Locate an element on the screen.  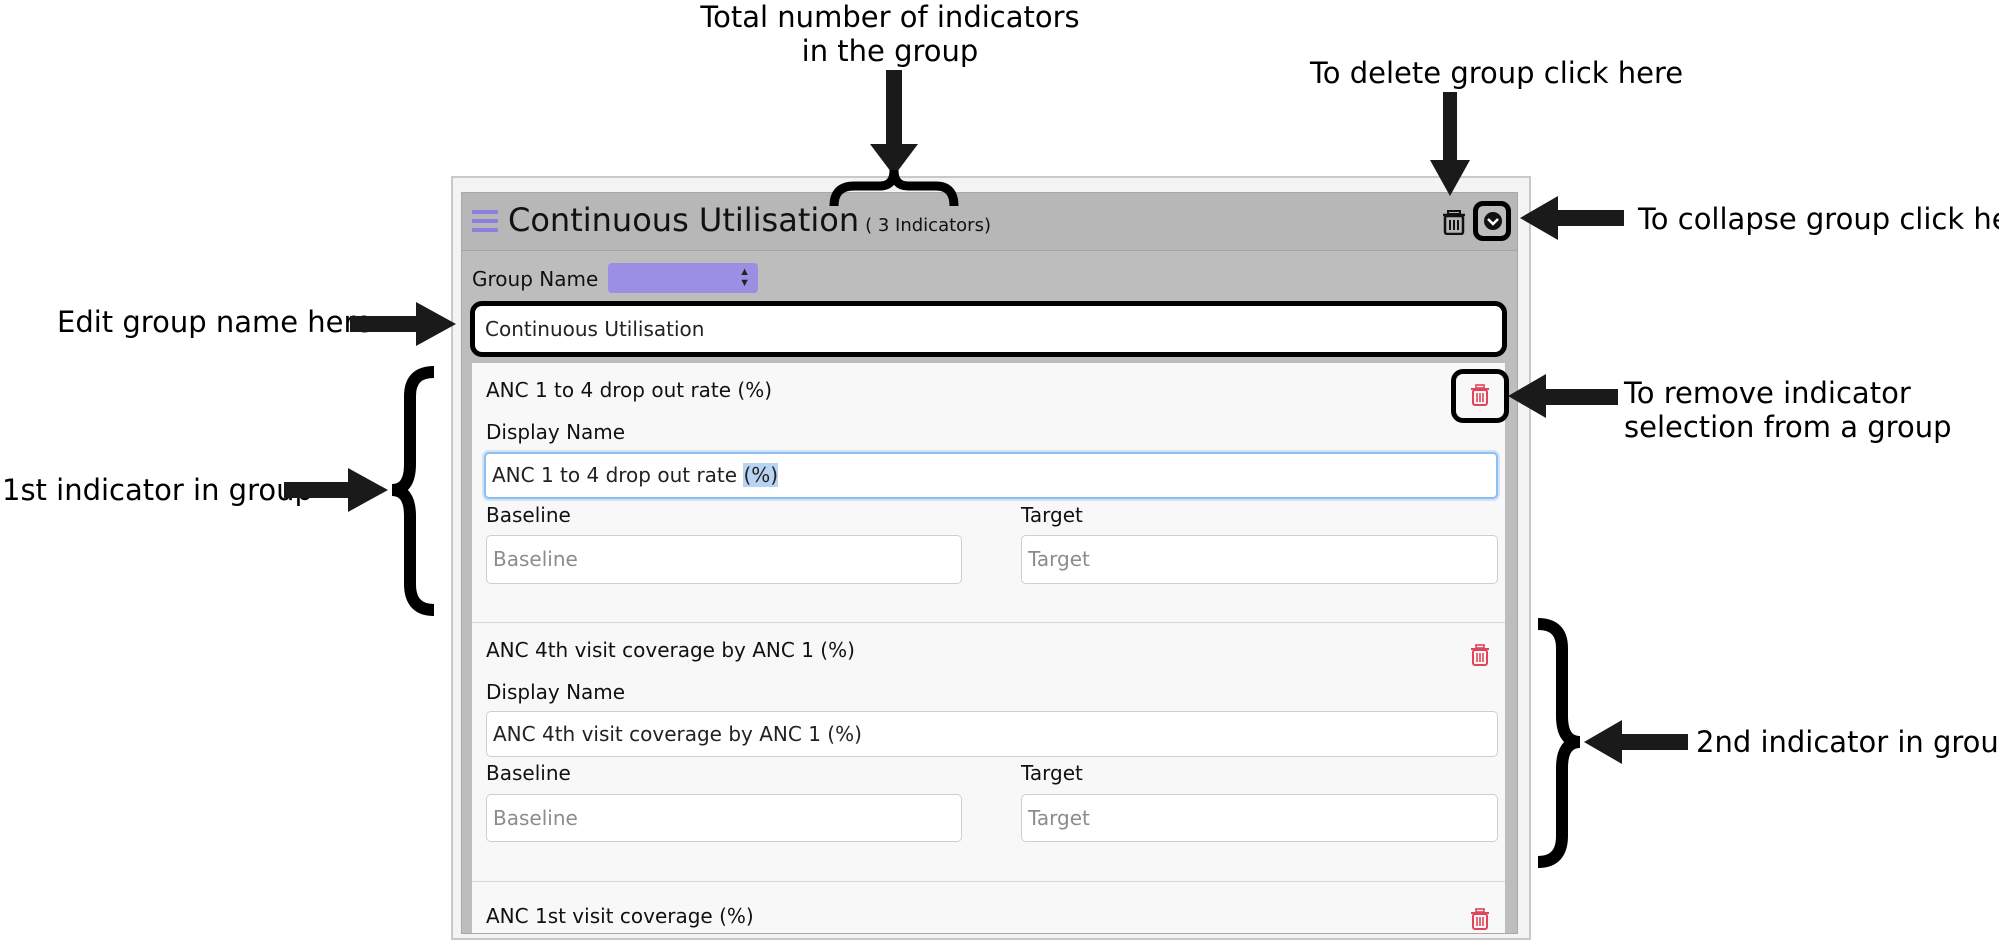
annotation-total-count-line2: in the group is located at coordinates (890, 51).